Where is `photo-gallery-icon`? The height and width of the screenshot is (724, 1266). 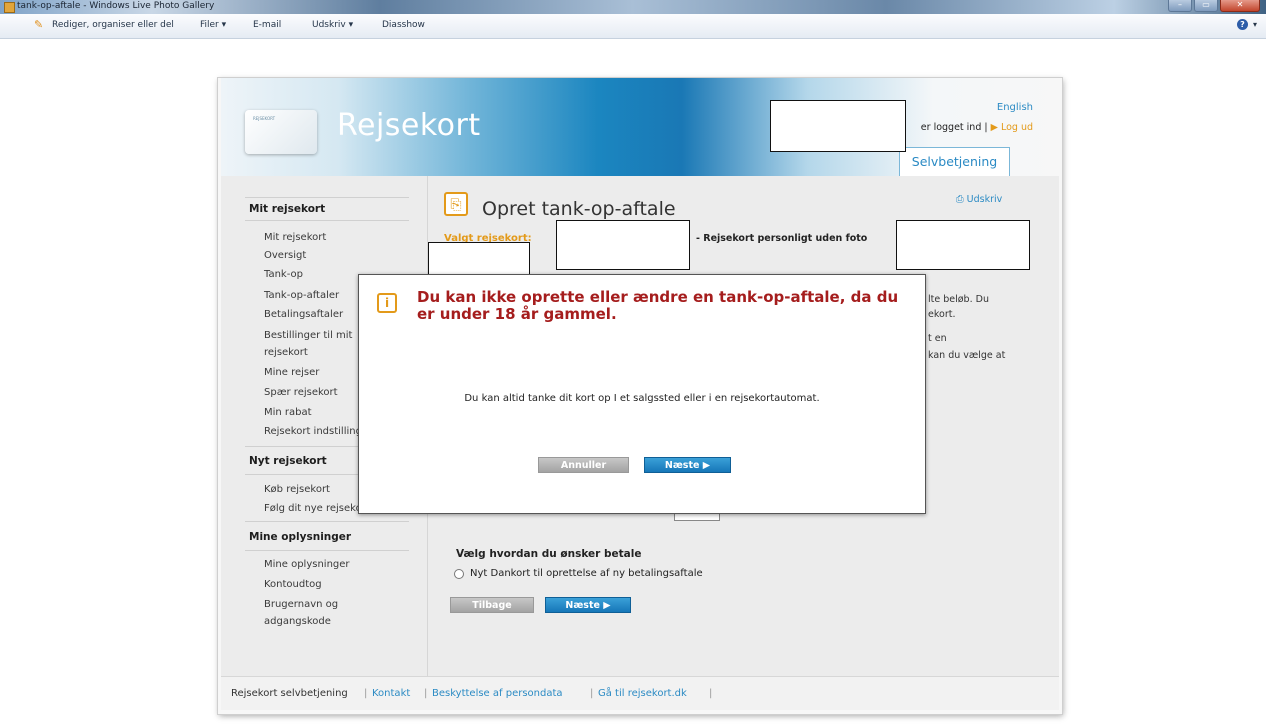 photo-gallery-icon is located at coordinates (9, 7).